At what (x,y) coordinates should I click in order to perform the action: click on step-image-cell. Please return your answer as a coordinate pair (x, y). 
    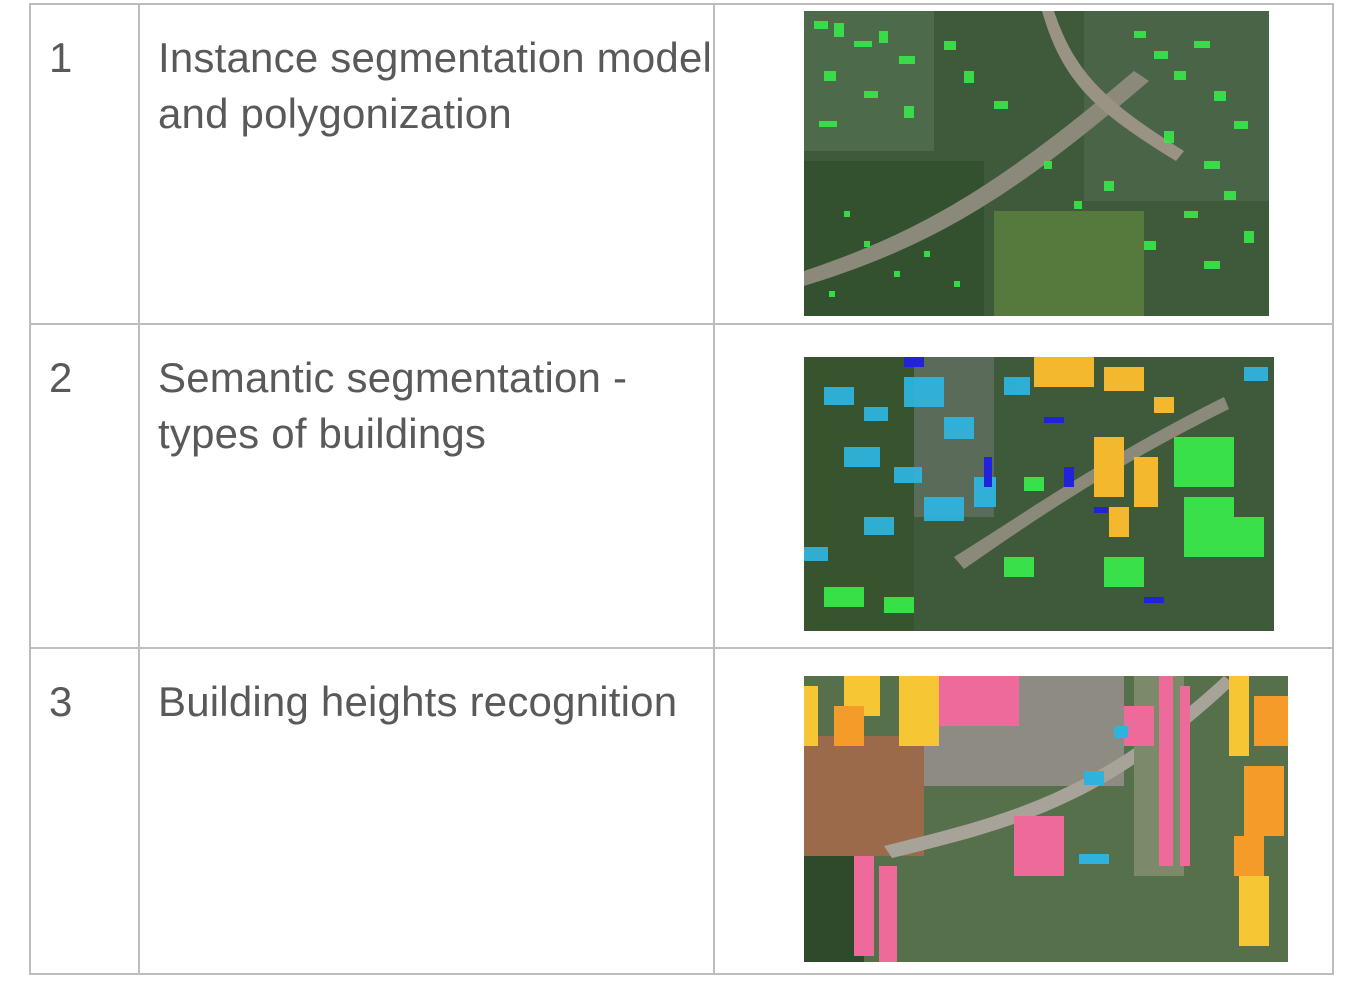
    Looking at the image, I should click on (1023, 164).